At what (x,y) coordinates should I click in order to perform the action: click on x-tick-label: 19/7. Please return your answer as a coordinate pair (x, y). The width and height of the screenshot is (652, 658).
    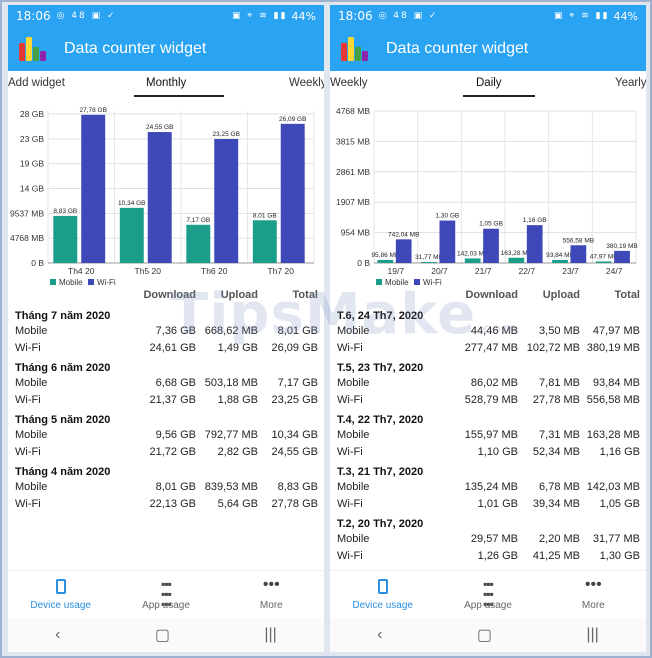
    Looking at the image, I should click on (396, 271).